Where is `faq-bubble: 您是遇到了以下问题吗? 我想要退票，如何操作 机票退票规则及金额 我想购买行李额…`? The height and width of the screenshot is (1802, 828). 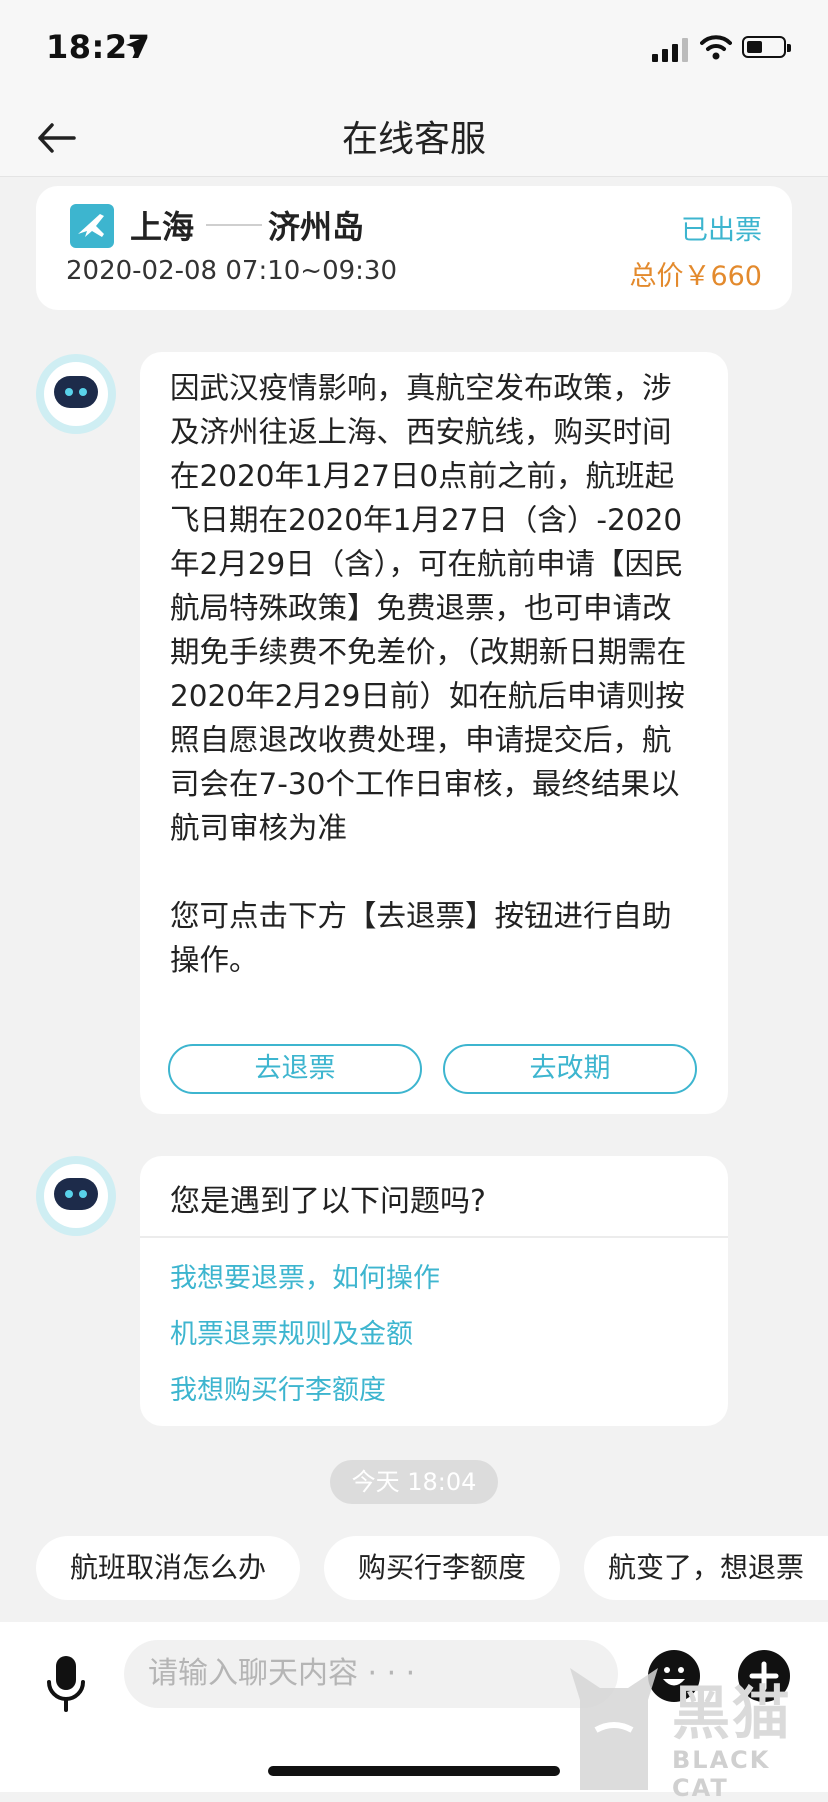
faq-bubble: 您是遇到了以下问题吗? 我想要退票，如何操作 机票退票规则及金额 我想购买行李额… is located at coordinates (434, 1291).